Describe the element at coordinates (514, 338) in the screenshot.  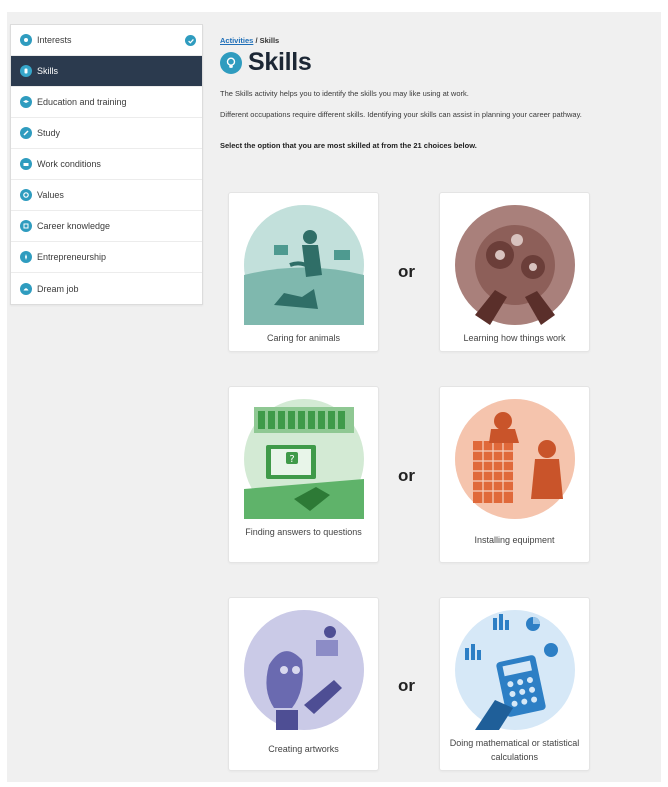
I see `choice-label: Learning how things work` at that location.